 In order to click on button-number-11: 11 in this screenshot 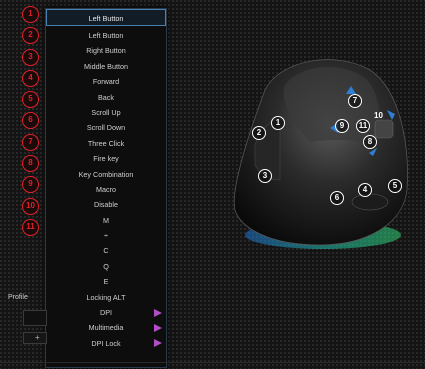, I will do `click(30, 227)`.